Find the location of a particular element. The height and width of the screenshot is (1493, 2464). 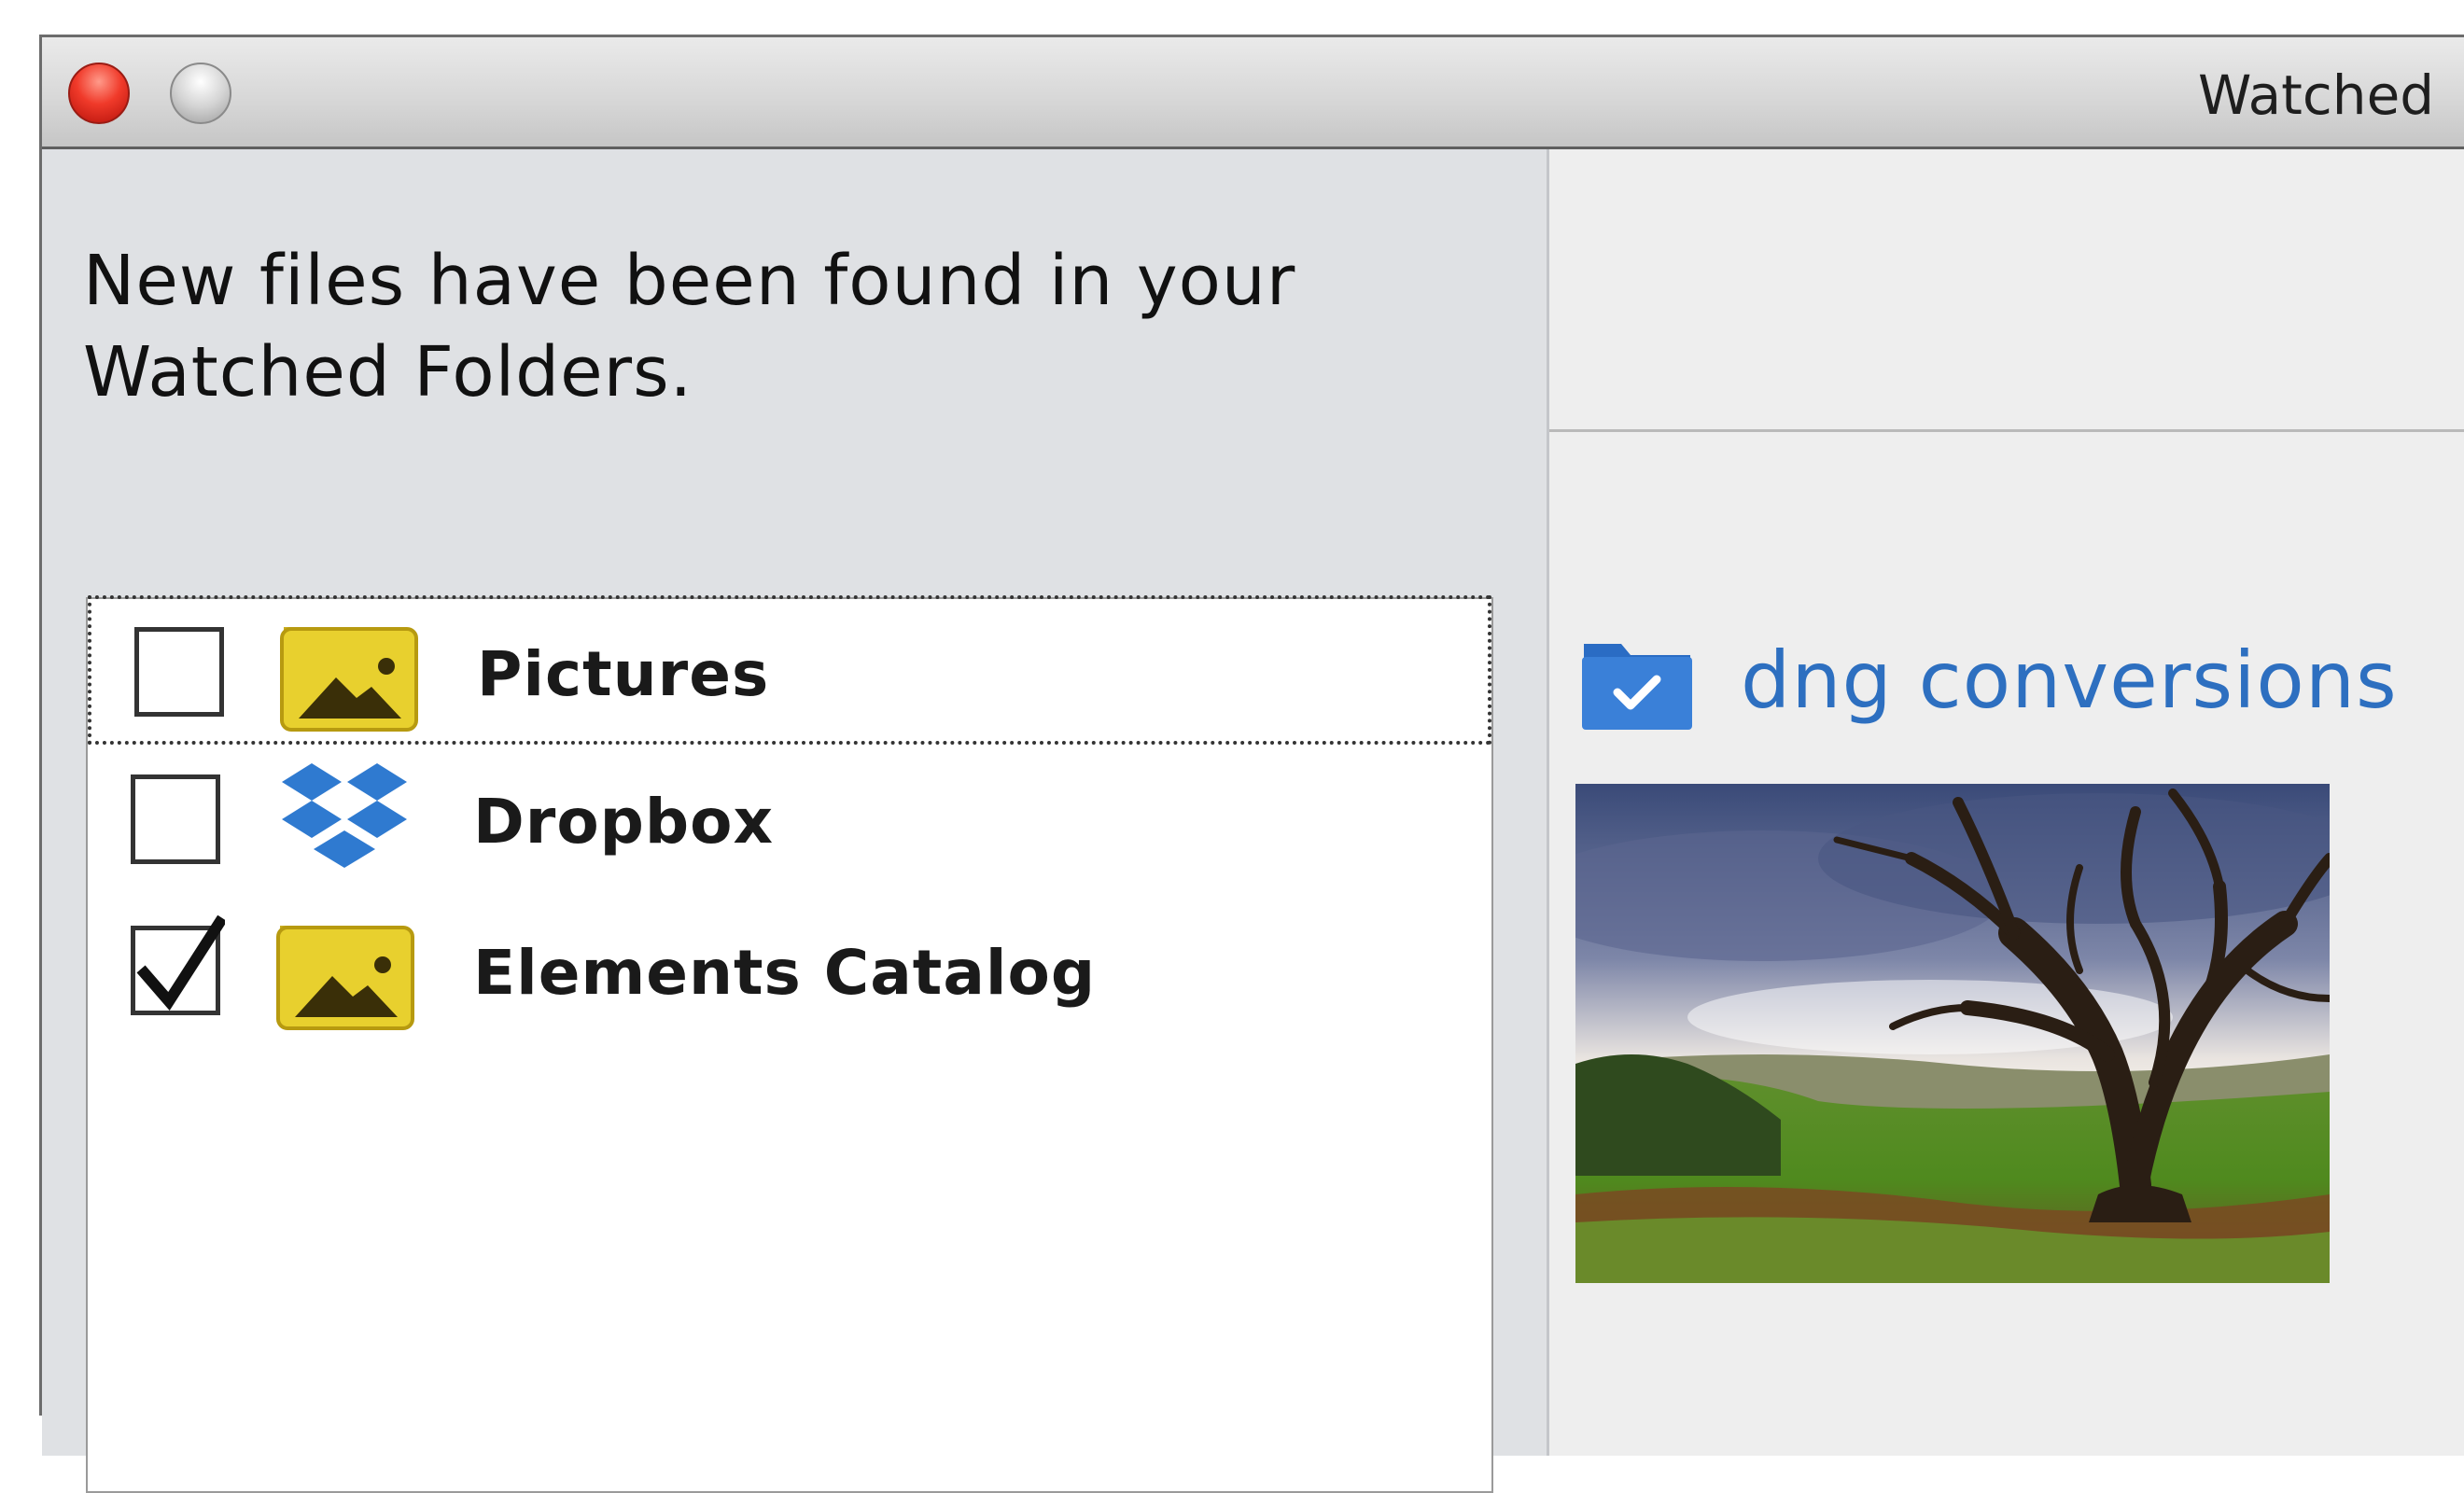

checkmark-icon is located at coordinates (180, 963).